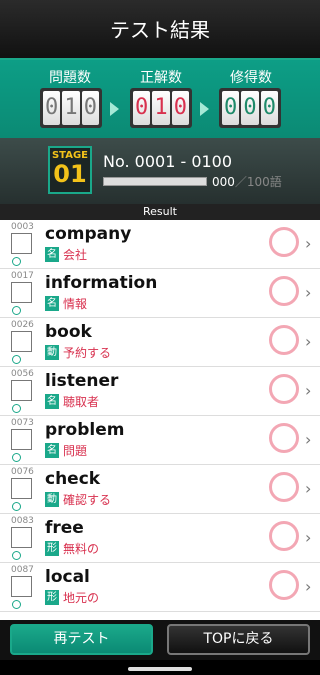 The image size is (320, 675). I want to click on progress-done: 000, so click(223, 182).